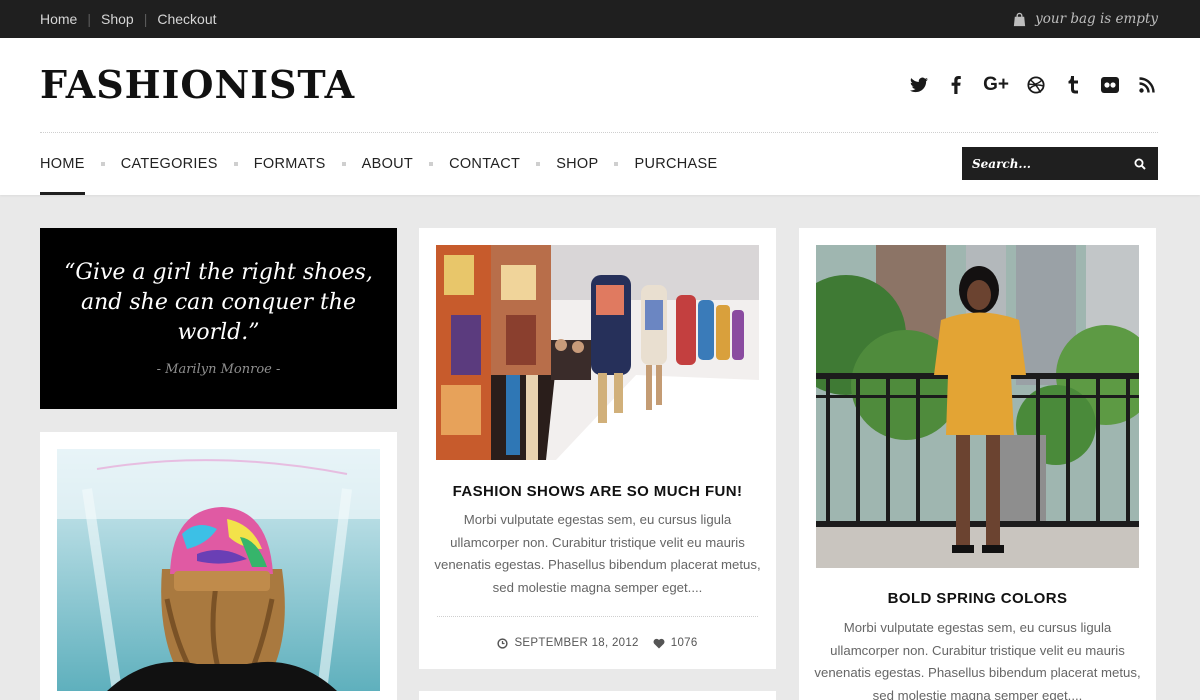  Describe the element at coordinates (675, 163) in the screenshot. I see `nav-item-purchase: PURCHASE` at that location.